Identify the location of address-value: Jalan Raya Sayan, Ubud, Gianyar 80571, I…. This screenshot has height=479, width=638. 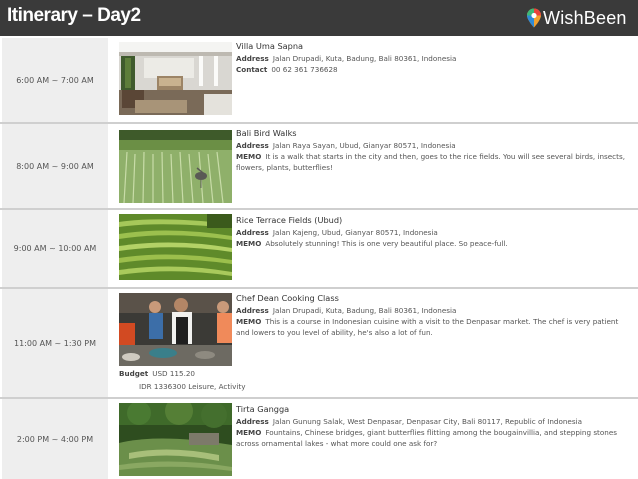
(364, 145).